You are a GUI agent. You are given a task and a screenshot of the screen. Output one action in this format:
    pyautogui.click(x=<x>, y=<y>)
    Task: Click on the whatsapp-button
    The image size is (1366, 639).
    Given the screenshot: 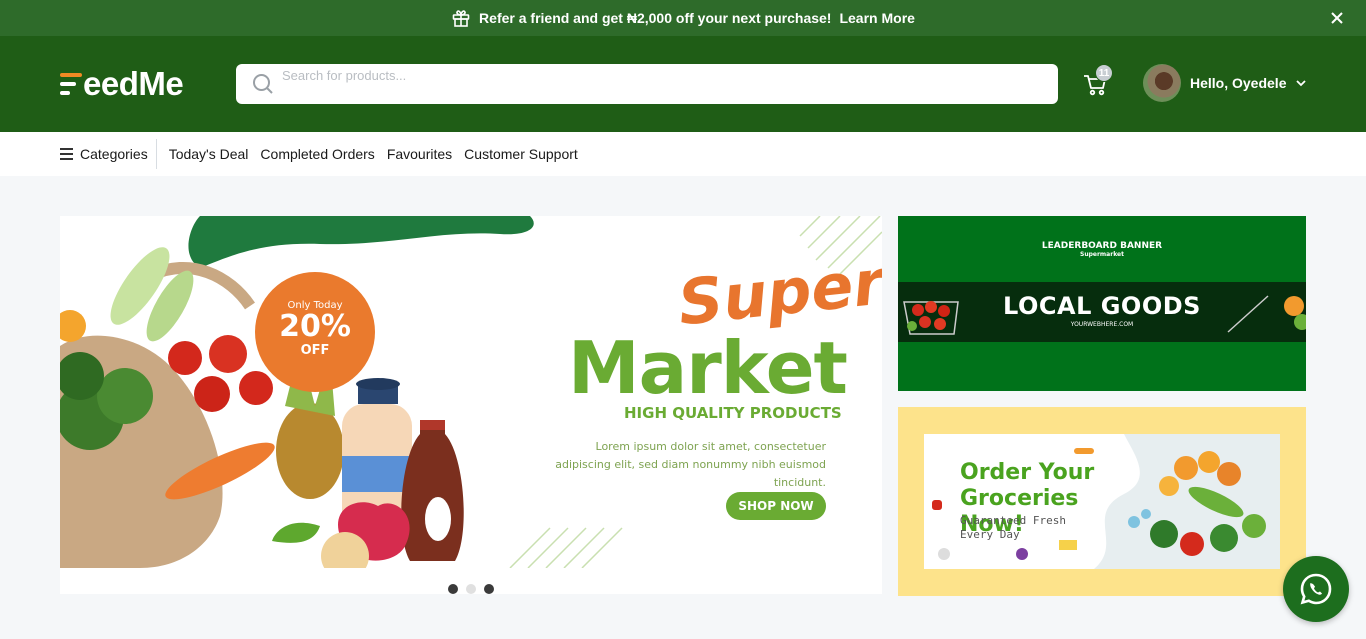 What is the action you would take?
    pyautogui.click(x=1316, y=589)
    